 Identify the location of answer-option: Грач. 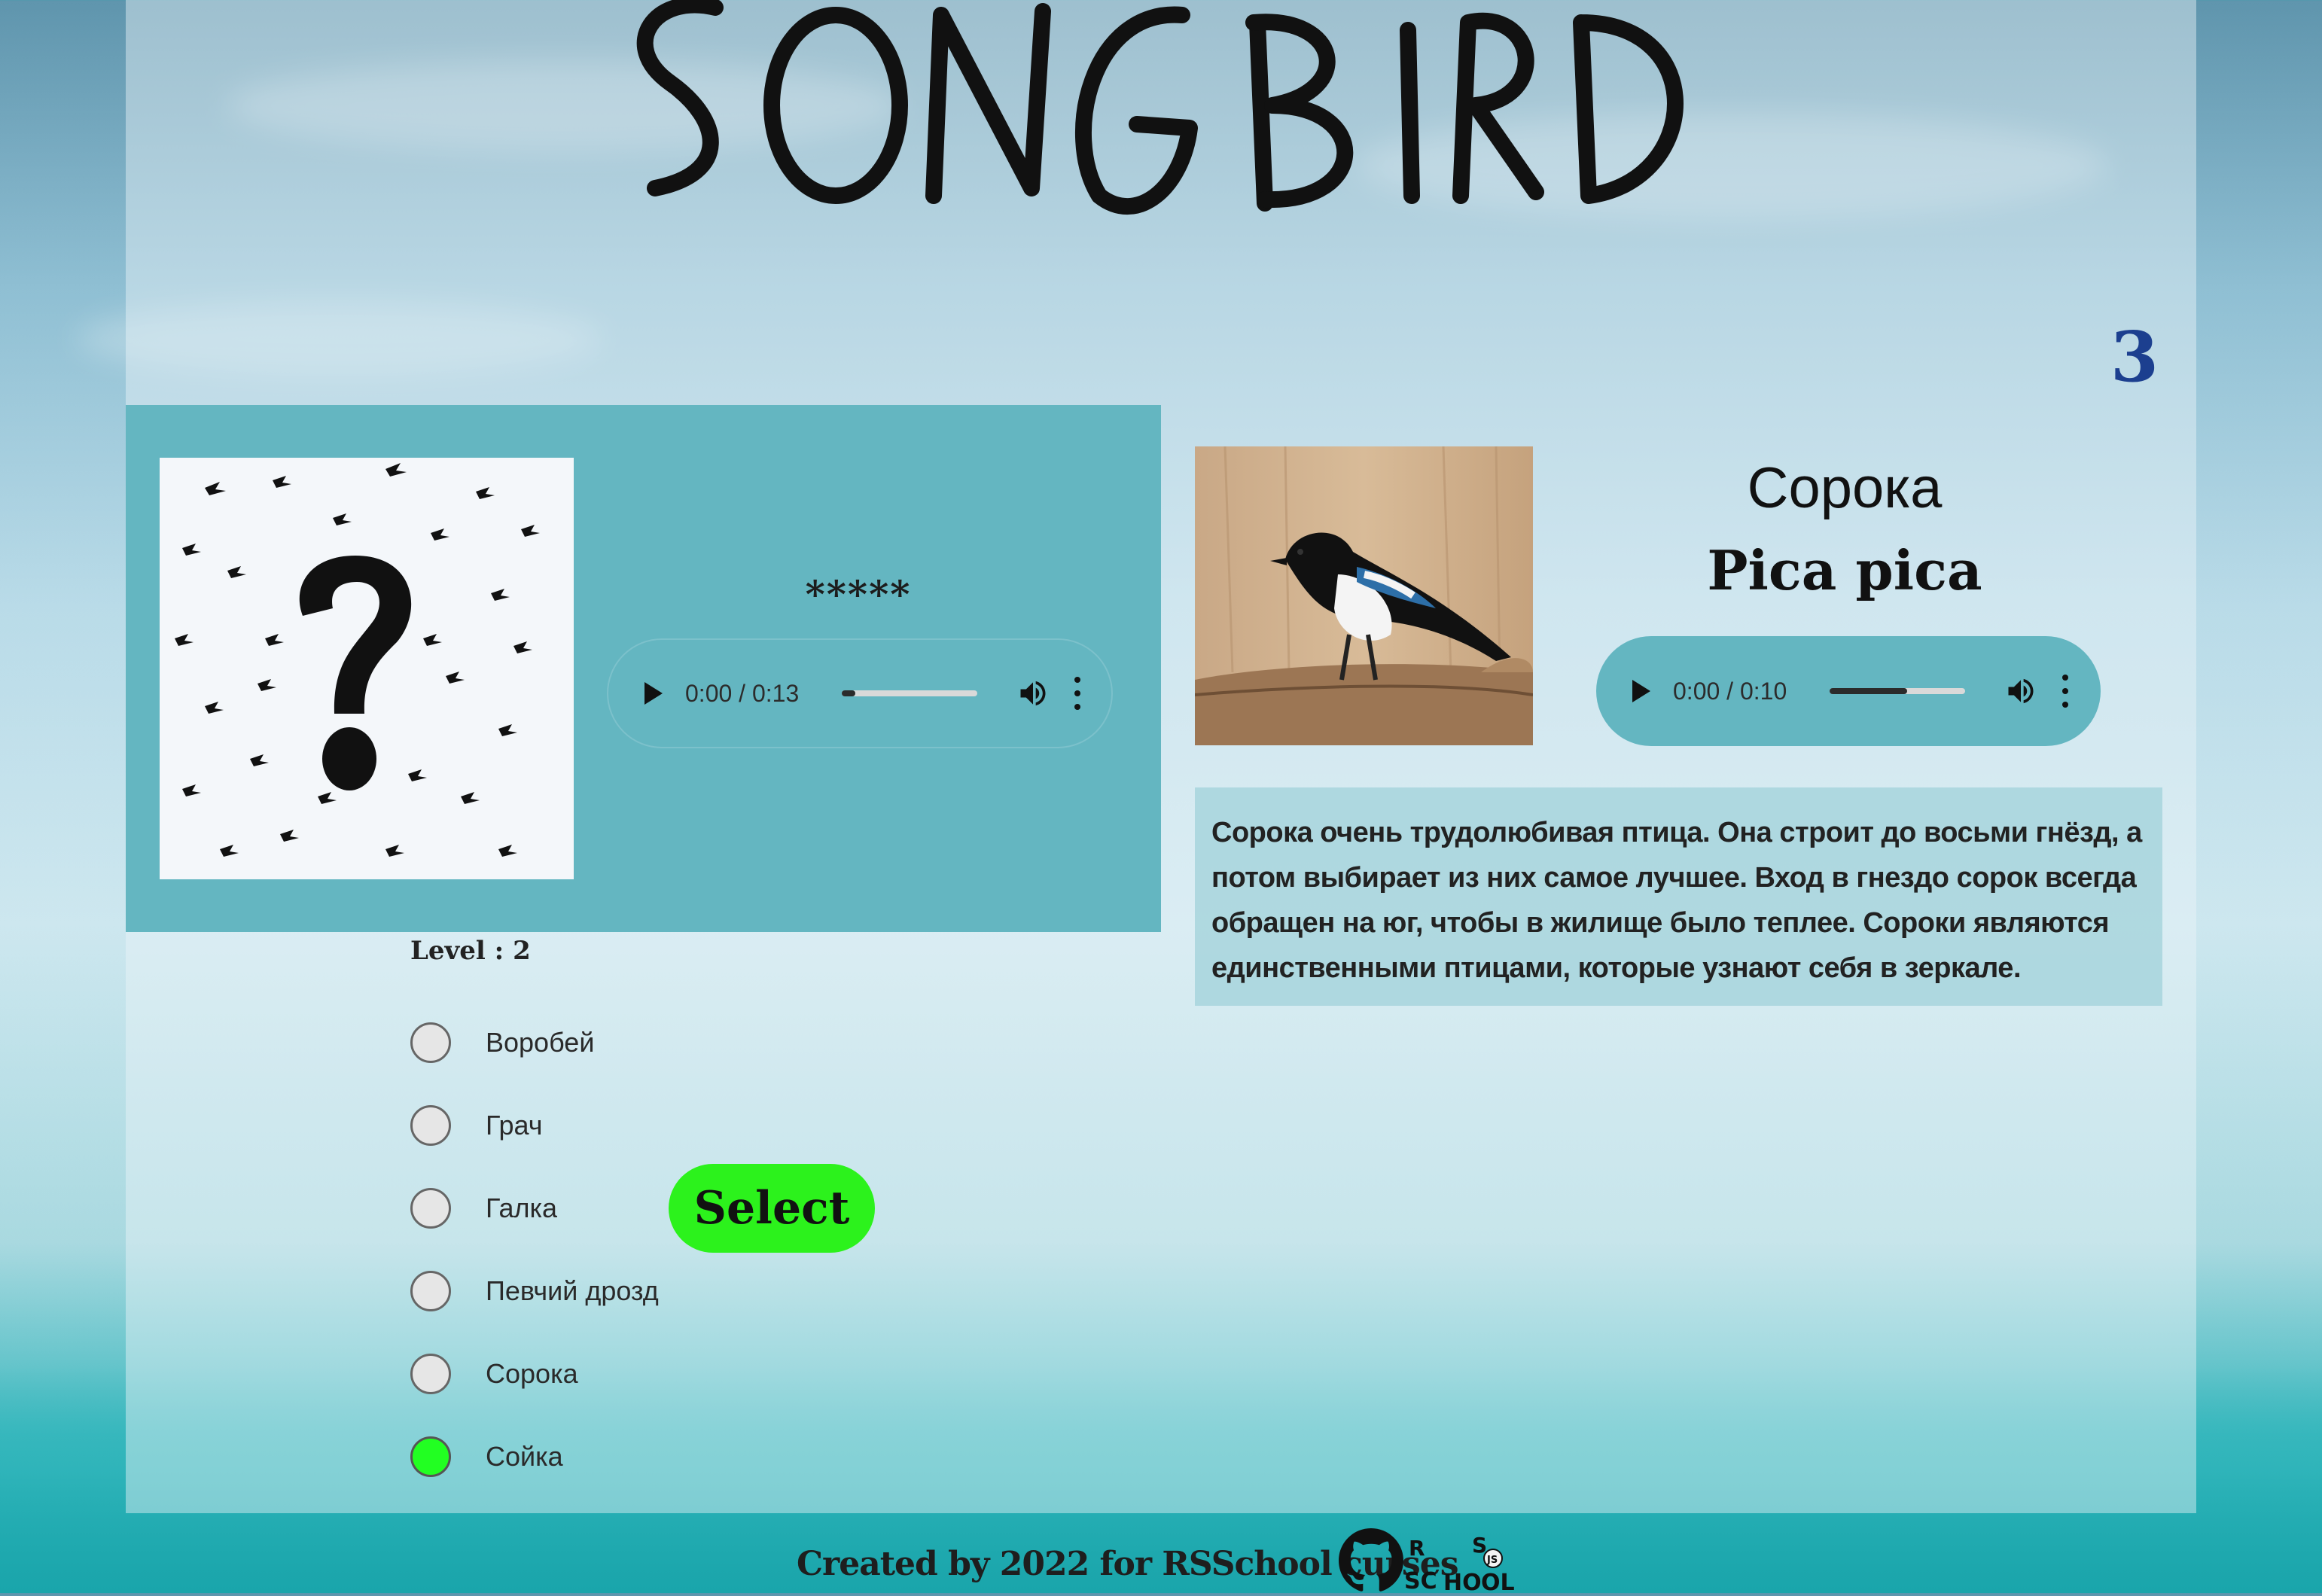
(534, 1126).